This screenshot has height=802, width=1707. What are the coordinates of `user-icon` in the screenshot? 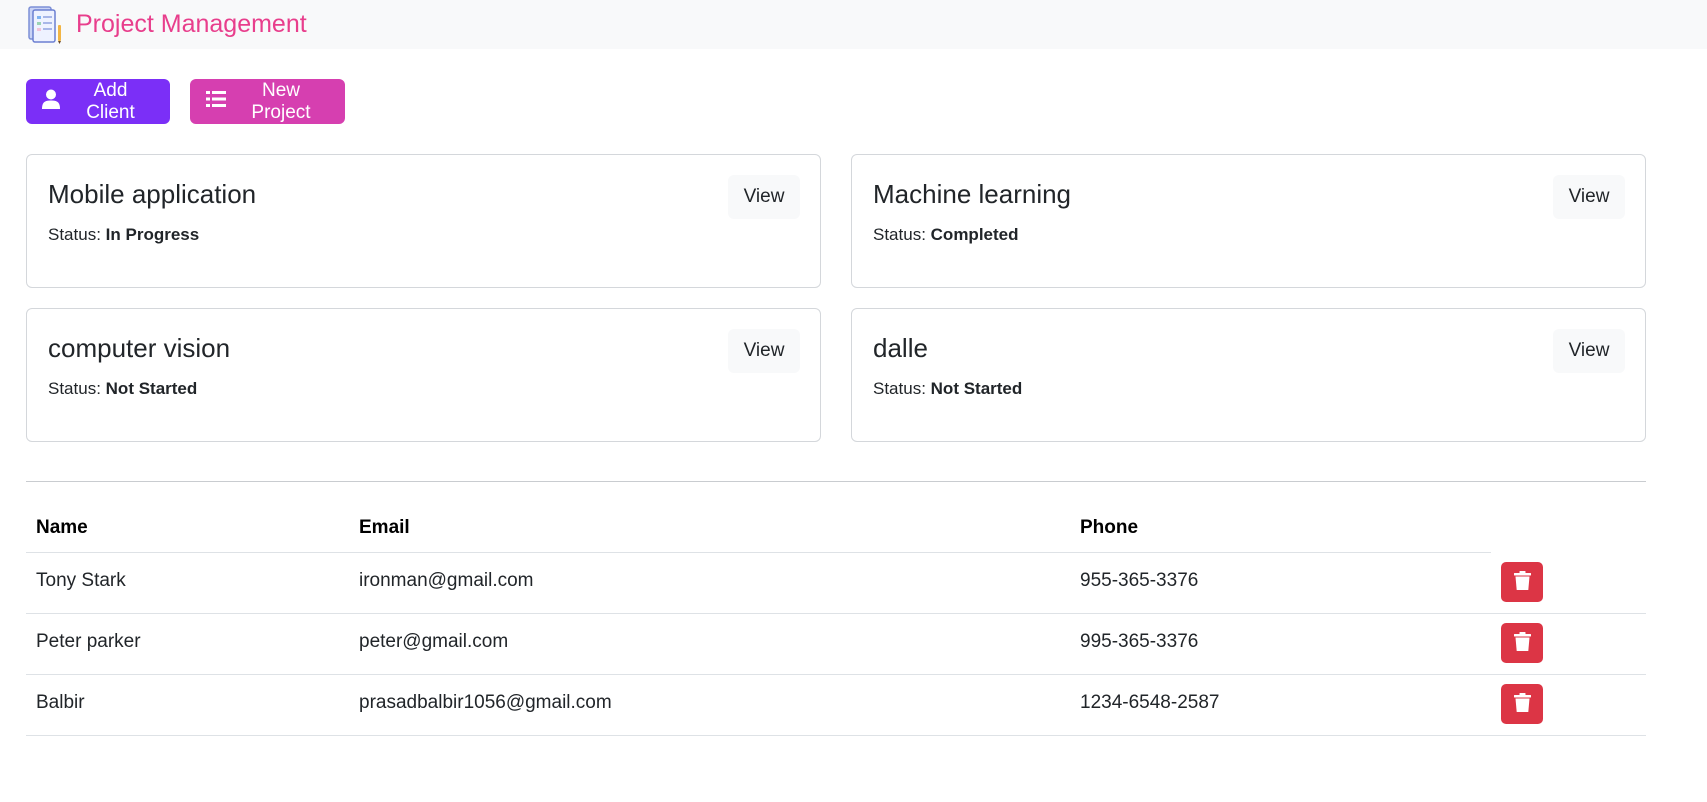 It's located at (51, 102).